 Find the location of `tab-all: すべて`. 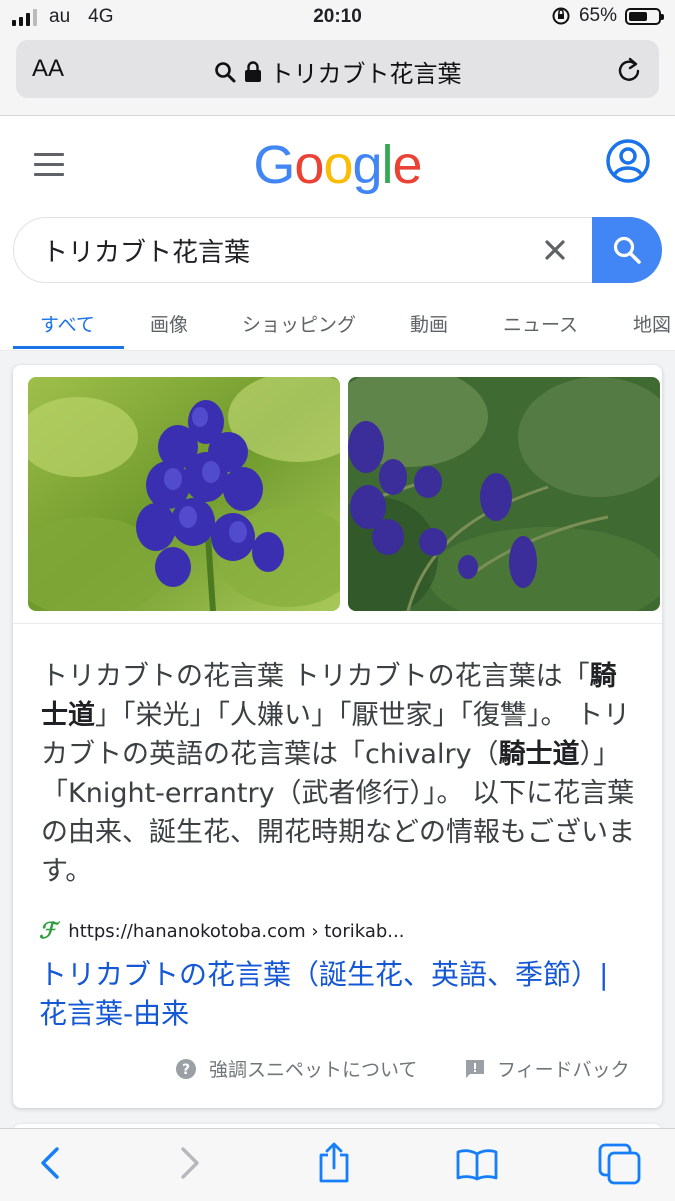

tab-all: すべて is located at coordinates (67, 323).